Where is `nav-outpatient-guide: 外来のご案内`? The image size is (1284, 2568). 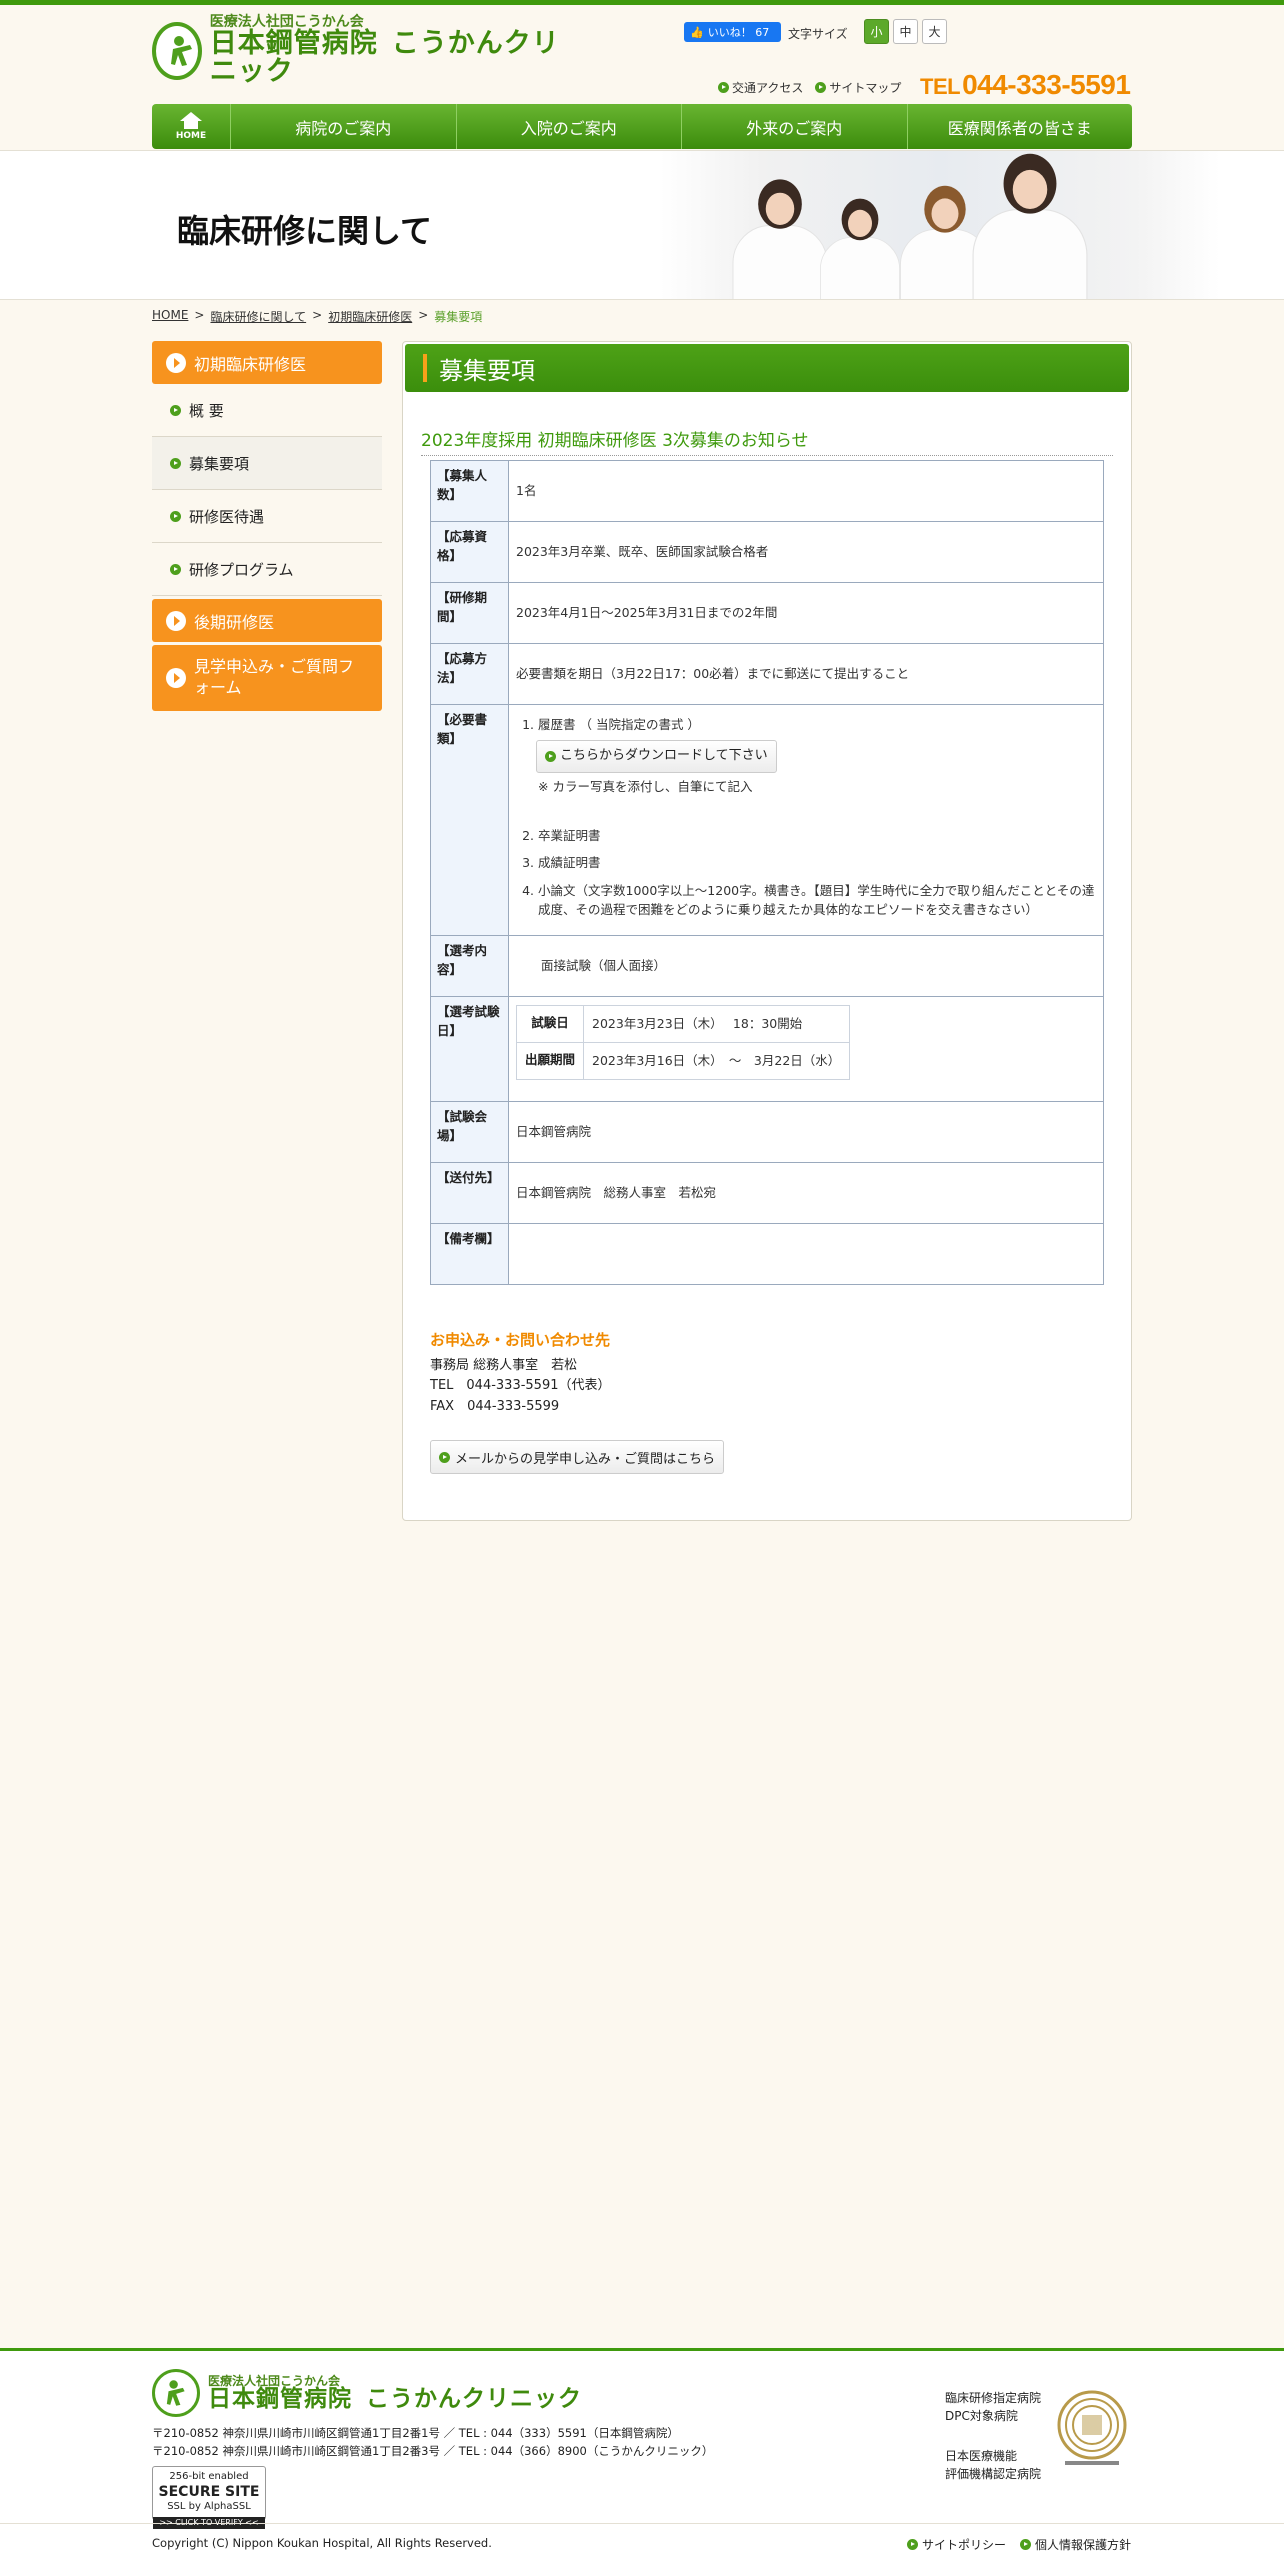
nav-outpatient-guide: 外来のご案内 is located at coordinates (794, 126).